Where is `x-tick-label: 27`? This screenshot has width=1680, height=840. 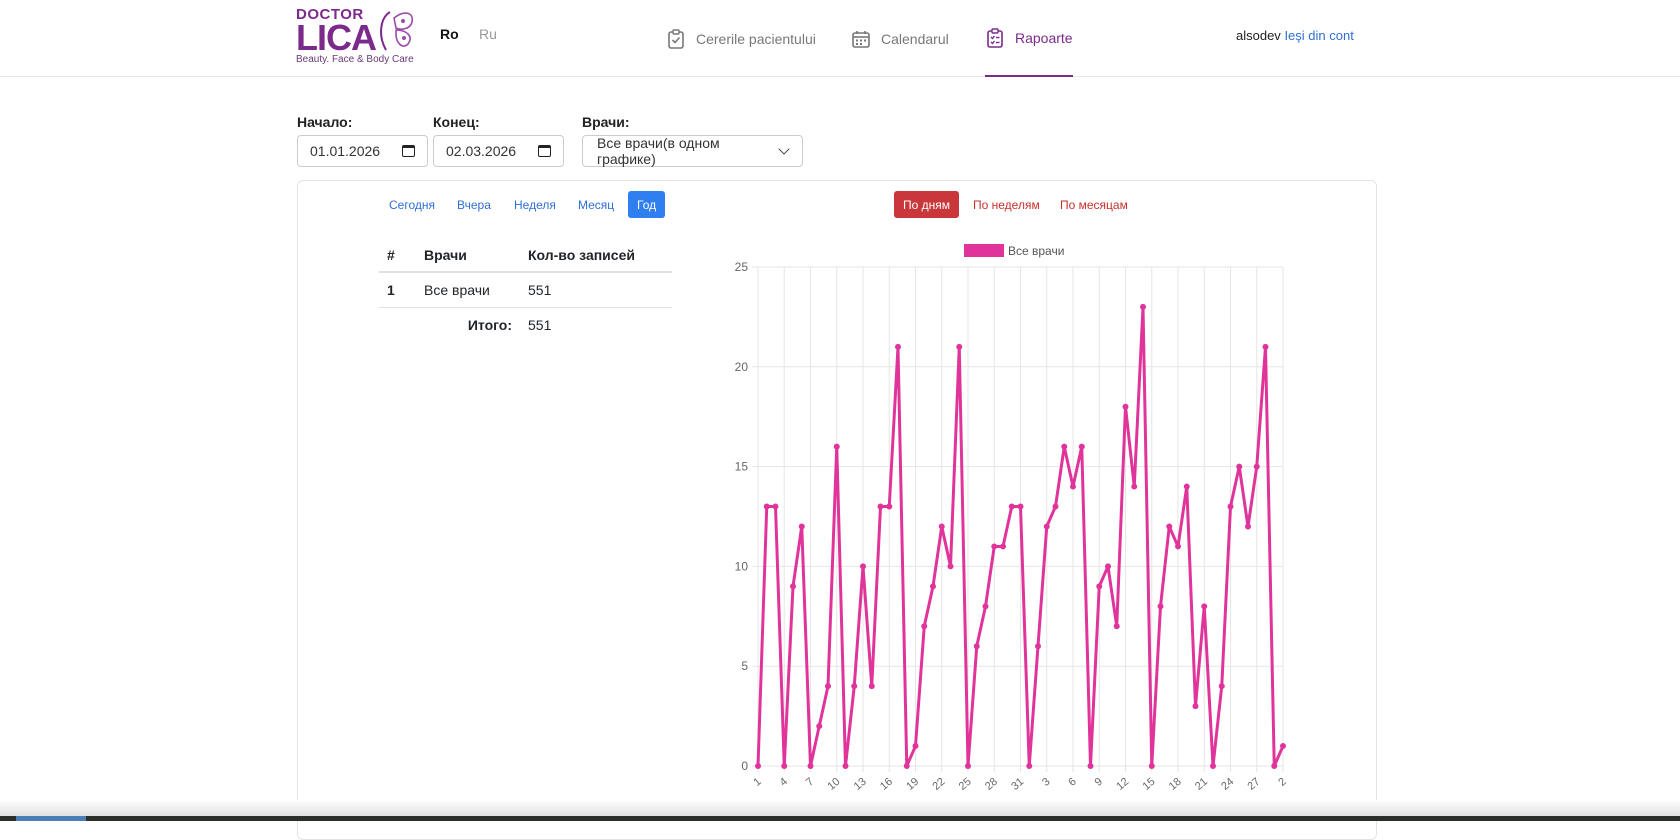
x-tick-label: 27 is located at coordinates (1253, 784).